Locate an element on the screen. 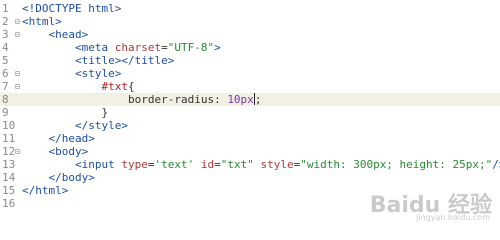 The width and height of the screenshot is (500, 240). code-text: <!DOCTYPE html> is located at coordinates (71, 8).